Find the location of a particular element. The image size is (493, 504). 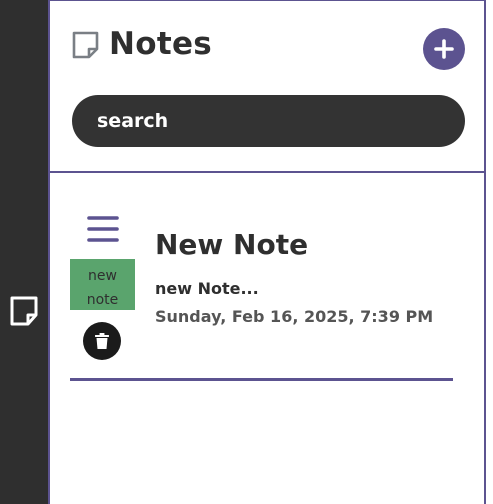

note-date: Sunday, Feb 16, 2025, 7:39 PM is located at coordinates (294, 316).